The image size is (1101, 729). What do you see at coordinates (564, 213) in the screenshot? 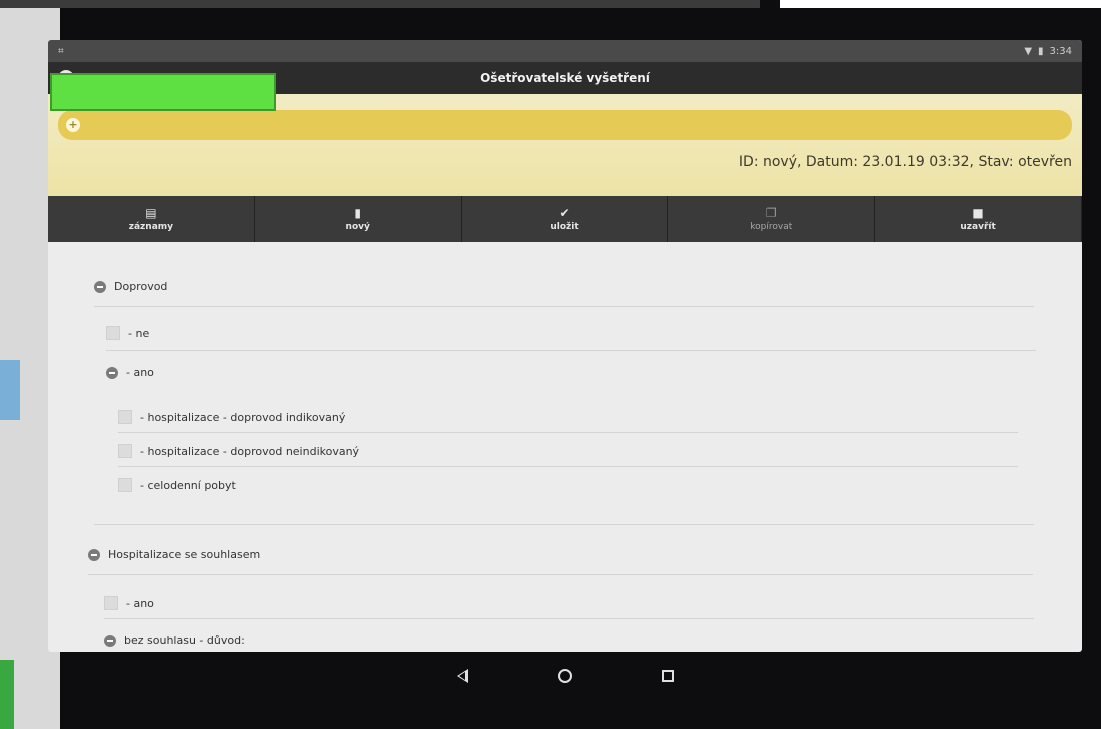
I see `check-icon: ✔` at bounding box center [564, 213].